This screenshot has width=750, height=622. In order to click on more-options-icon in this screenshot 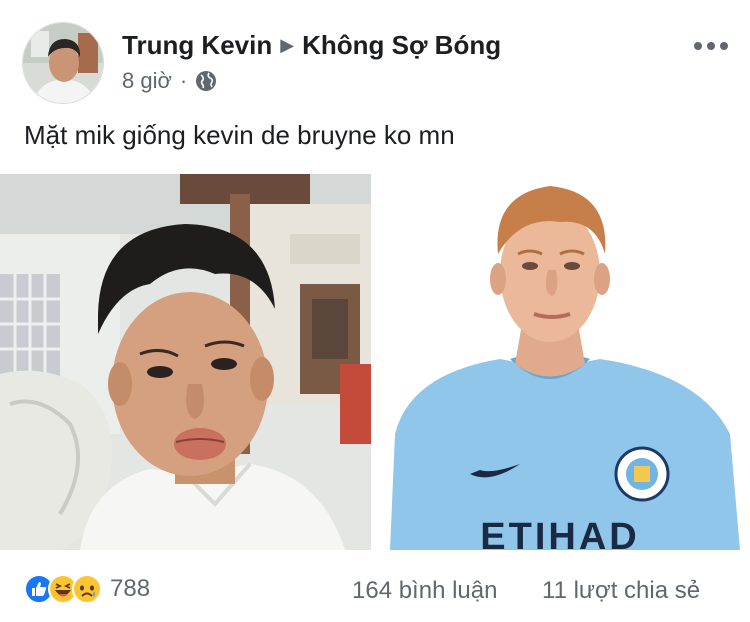, I will do `click(711, 46)`.